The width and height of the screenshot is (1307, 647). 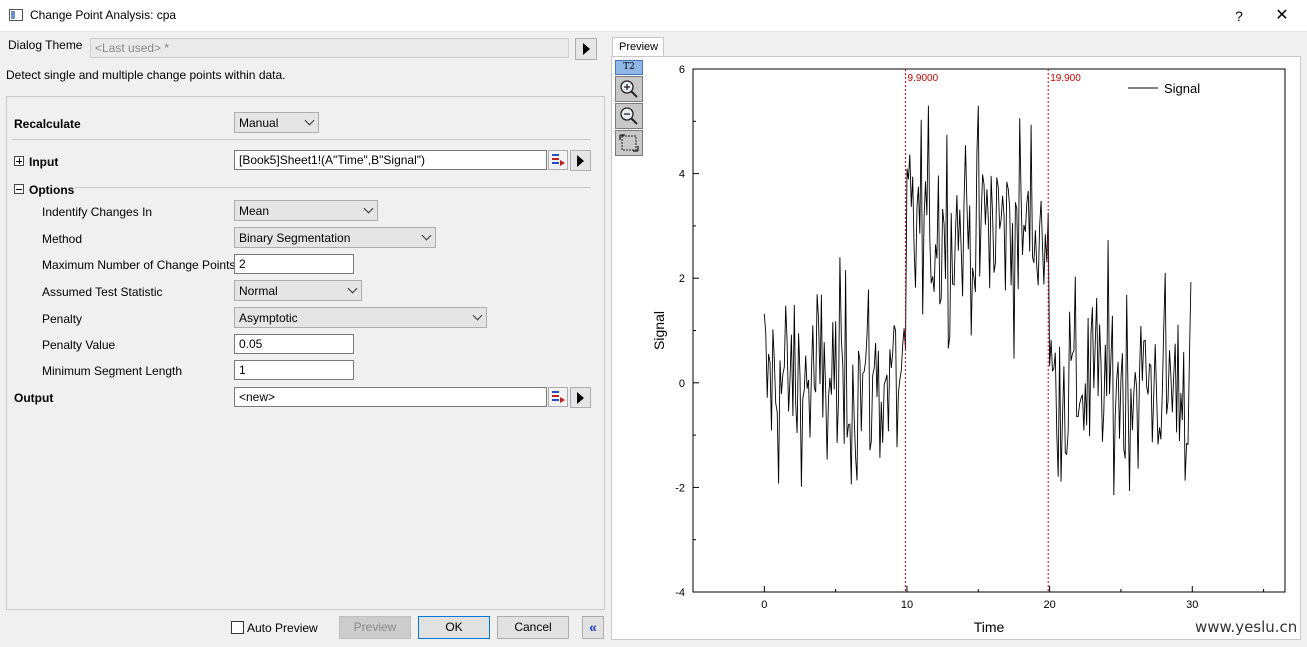 What do you see at coordinates (907, 605) in the screenshot?
I see `x-tick-label: 10` at bounding box center [907, 605].